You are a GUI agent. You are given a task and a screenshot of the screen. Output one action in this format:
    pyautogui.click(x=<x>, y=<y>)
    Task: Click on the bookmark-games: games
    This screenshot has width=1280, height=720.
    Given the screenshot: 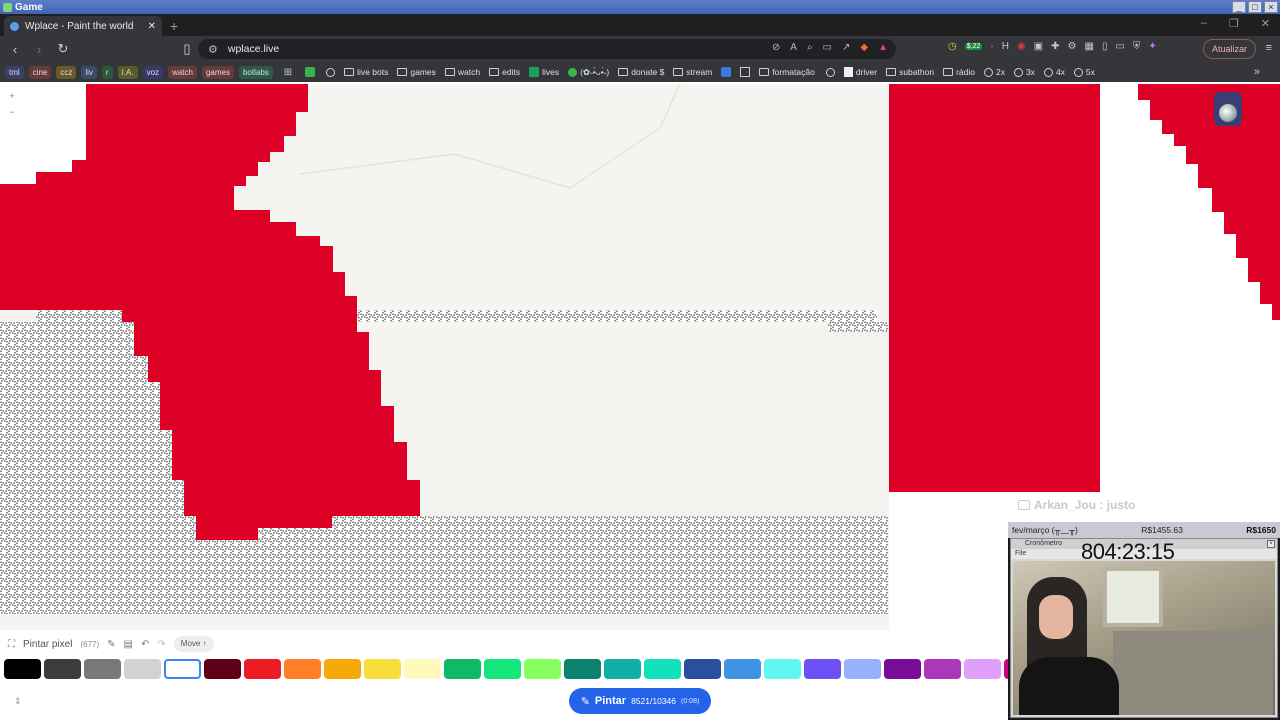 What is the action you would take?
    pyautogui.click(x=416, y=72)
    